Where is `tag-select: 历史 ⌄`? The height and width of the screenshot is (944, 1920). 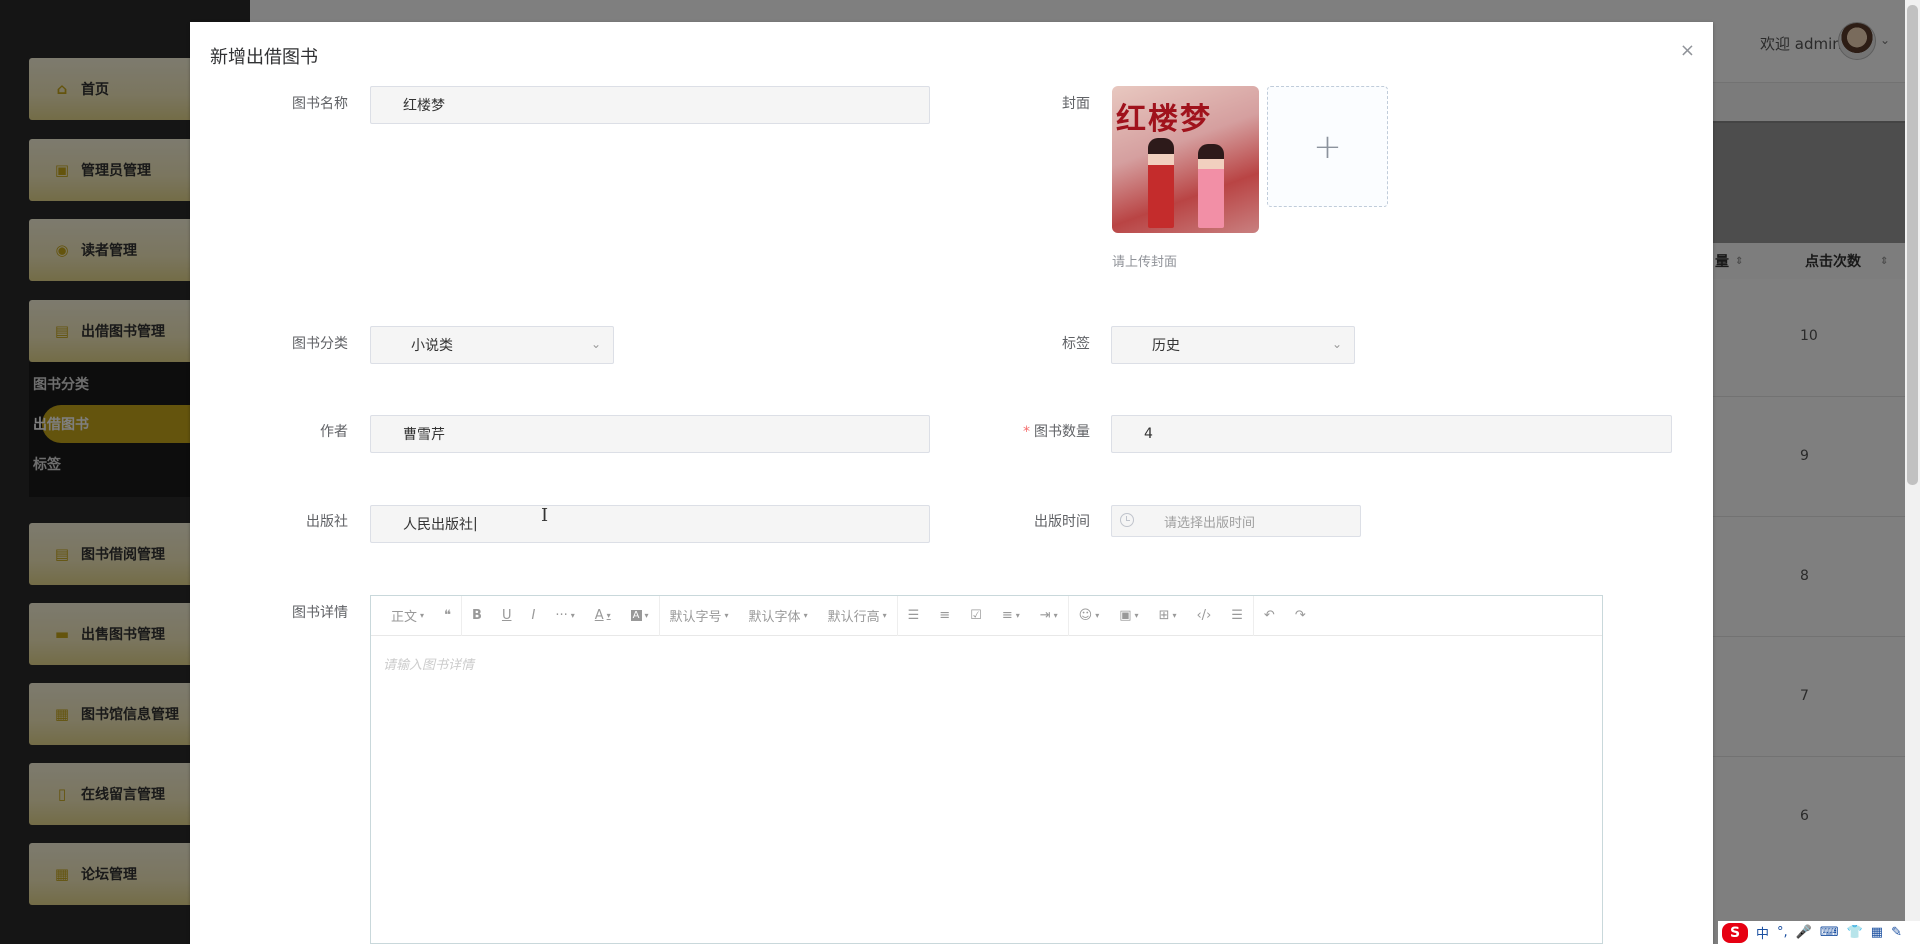
tag-select: 历史 ⌄ is located at coordinates (1233, 345).